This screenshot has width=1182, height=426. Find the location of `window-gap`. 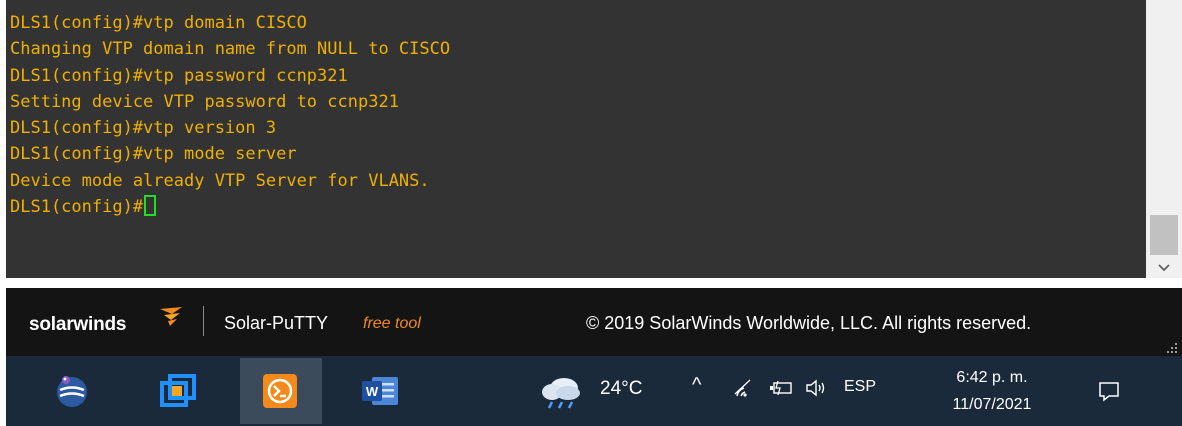

window-gap is located at coordinates (591, 283).